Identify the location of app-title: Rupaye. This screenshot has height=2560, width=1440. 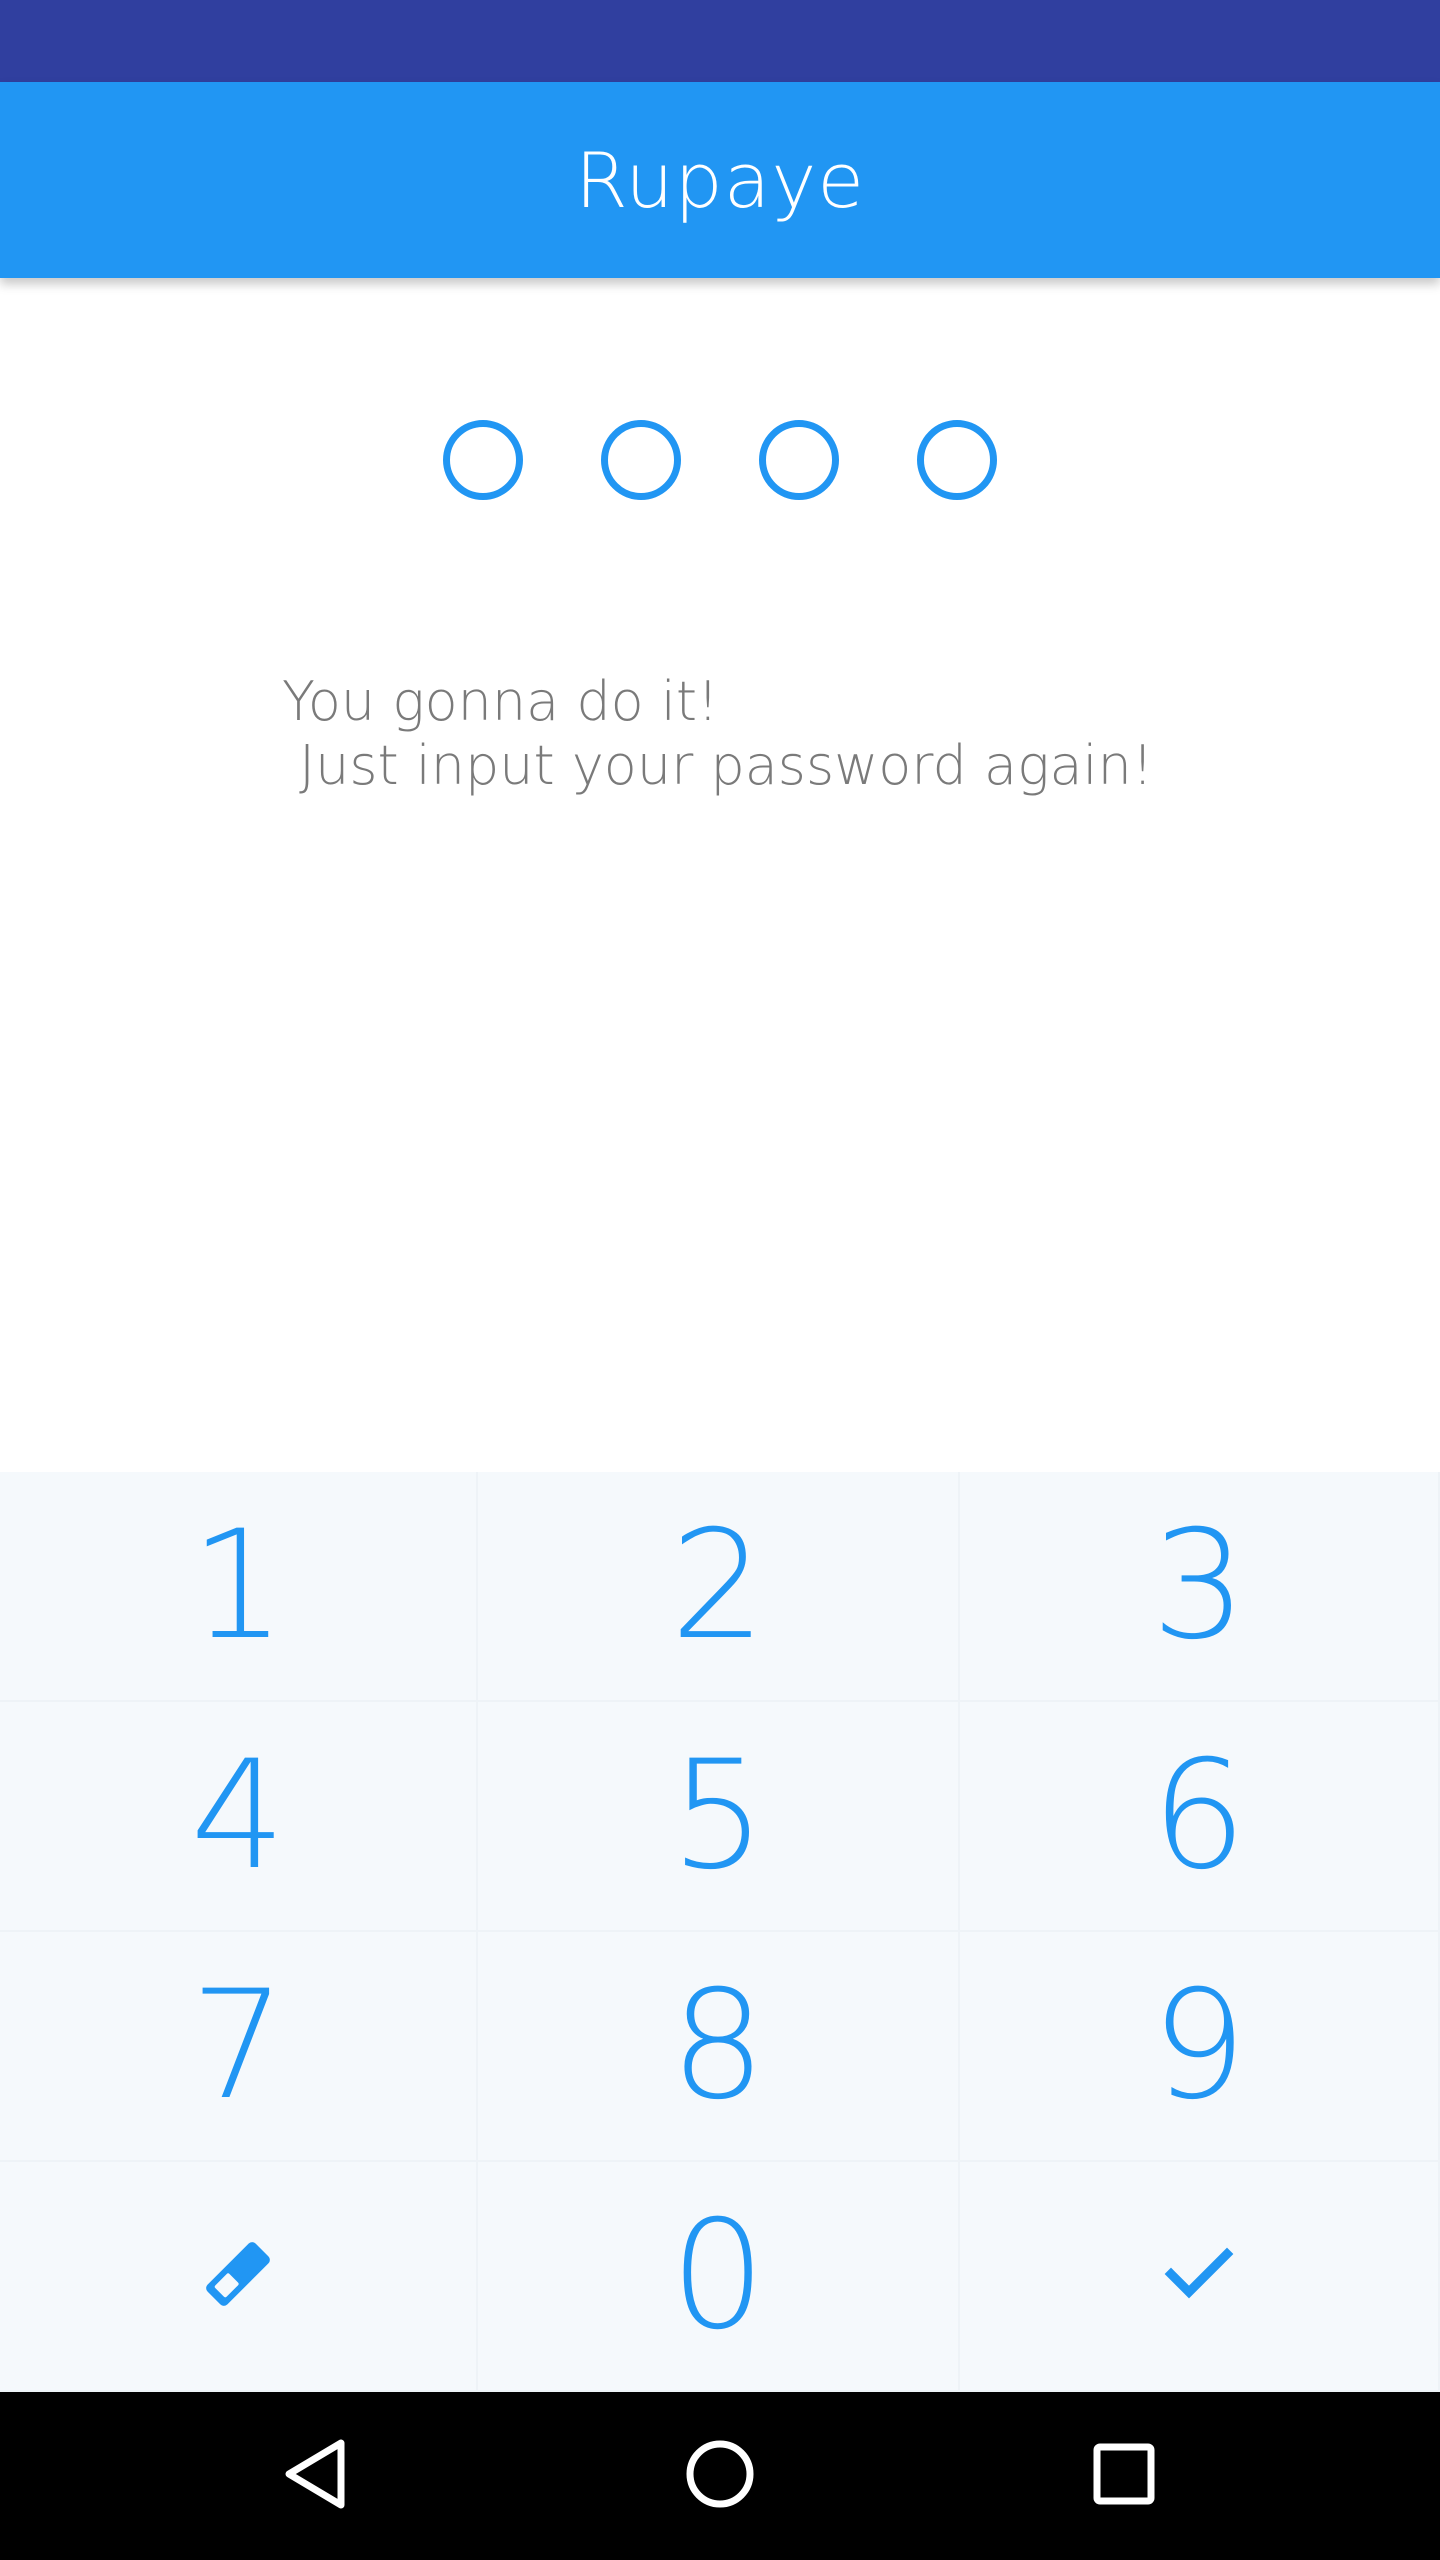
(720, 180).